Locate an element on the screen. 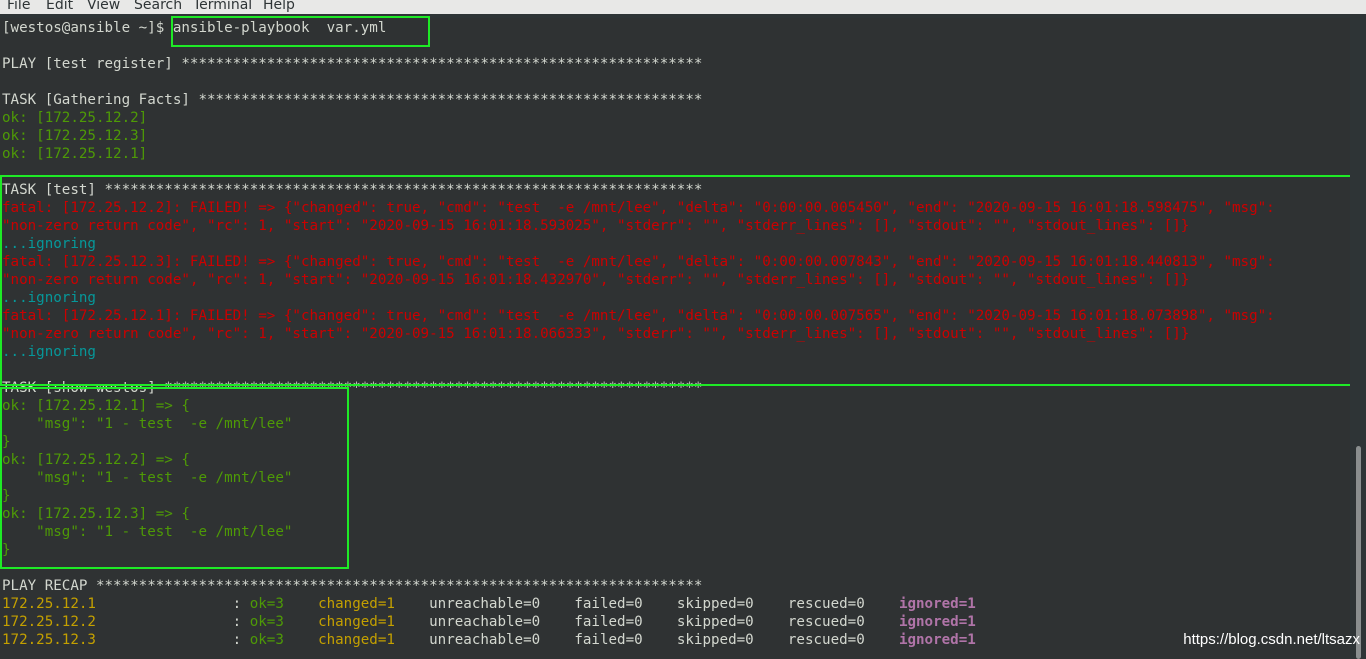  recap-host: 172.25.12.3 is located at coordinates (117, 640).